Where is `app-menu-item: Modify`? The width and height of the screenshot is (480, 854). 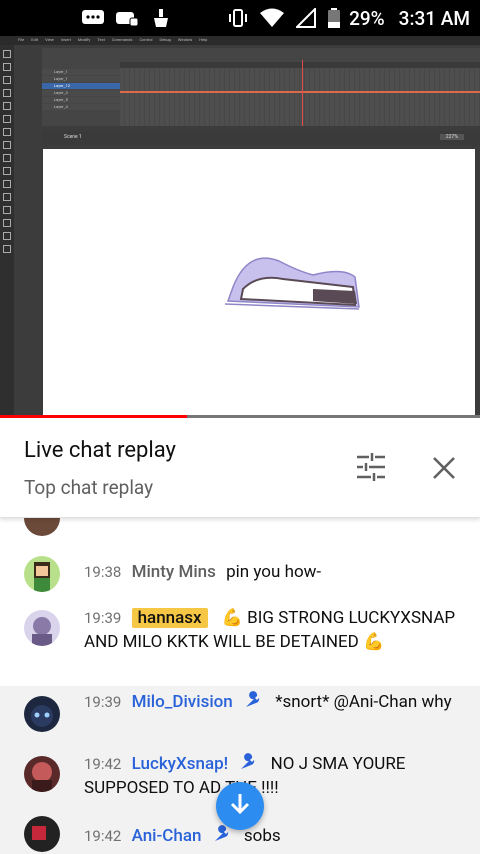
app-menu-item: Modify is located at coordinates (84, 39).